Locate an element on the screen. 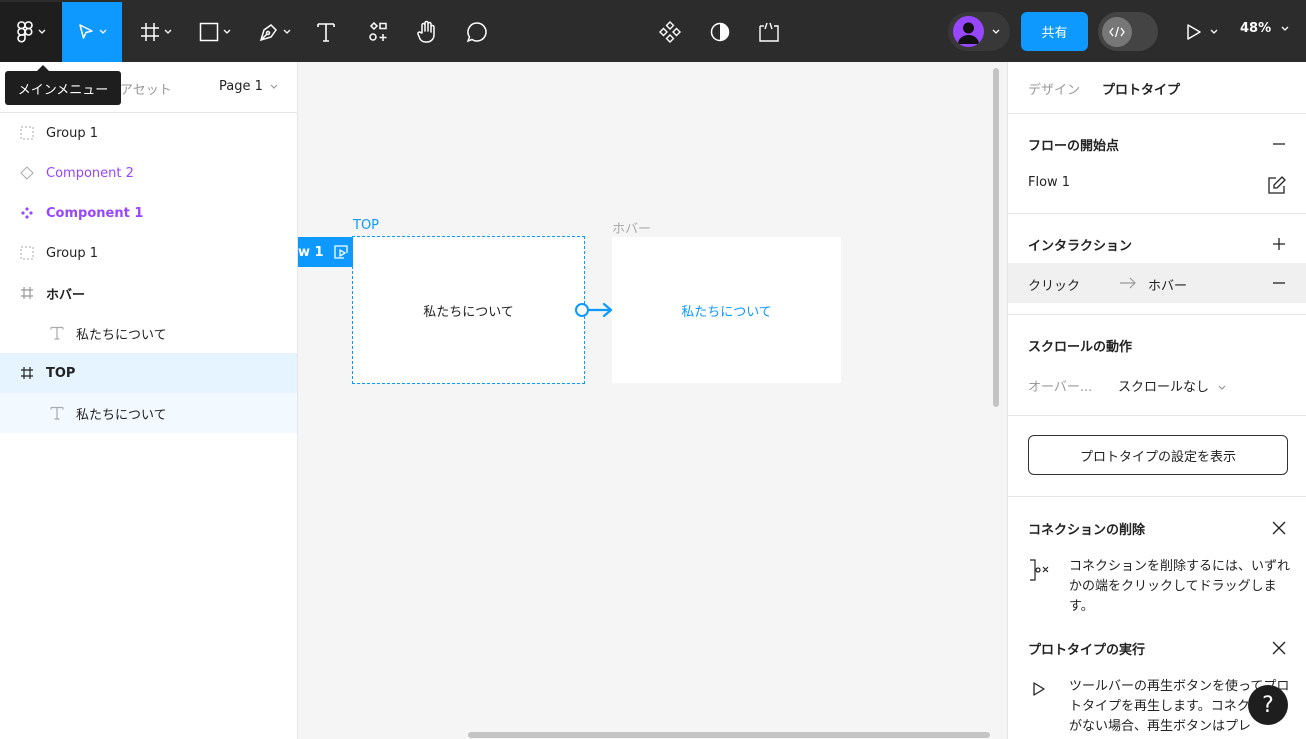 Image resolution: width=1306 pixels, height=739 pixels. user-icon is located at coordinates (968, 33).